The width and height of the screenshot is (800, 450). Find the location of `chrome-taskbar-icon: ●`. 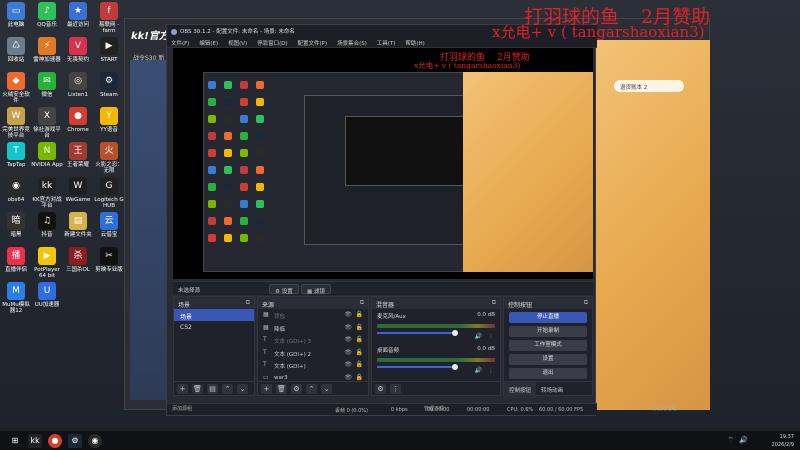

chrome-taskbar-icon: ● is located at coordinates (55, 441).